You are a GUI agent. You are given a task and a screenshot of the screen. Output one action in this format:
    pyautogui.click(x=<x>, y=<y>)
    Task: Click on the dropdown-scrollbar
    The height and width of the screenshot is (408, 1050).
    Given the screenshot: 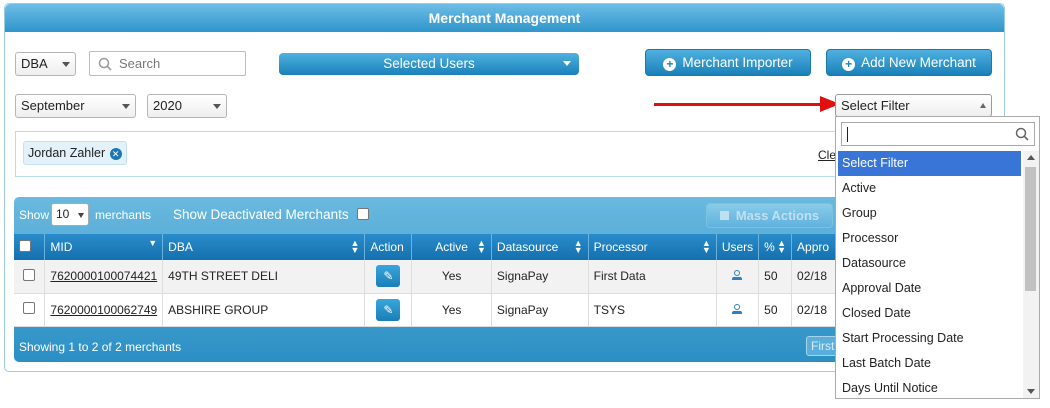 What is the action you would take?
    pyautogui.click(x=1031, y=274)
    